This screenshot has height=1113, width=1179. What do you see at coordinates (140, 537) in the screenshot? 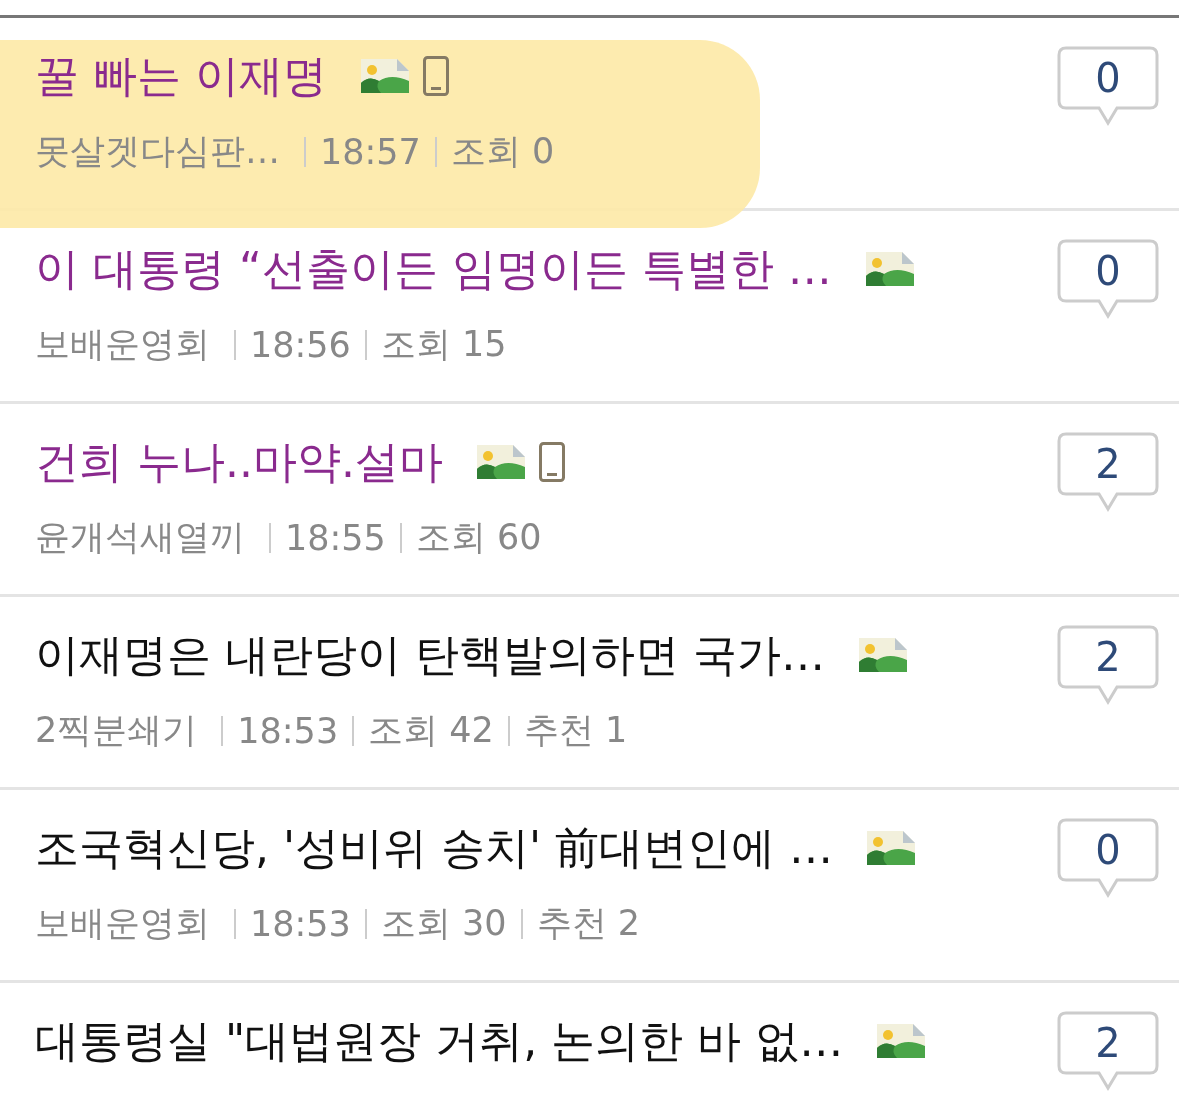
I see `post-author: 윤개석새열끼` at bounding box center [140, 537].